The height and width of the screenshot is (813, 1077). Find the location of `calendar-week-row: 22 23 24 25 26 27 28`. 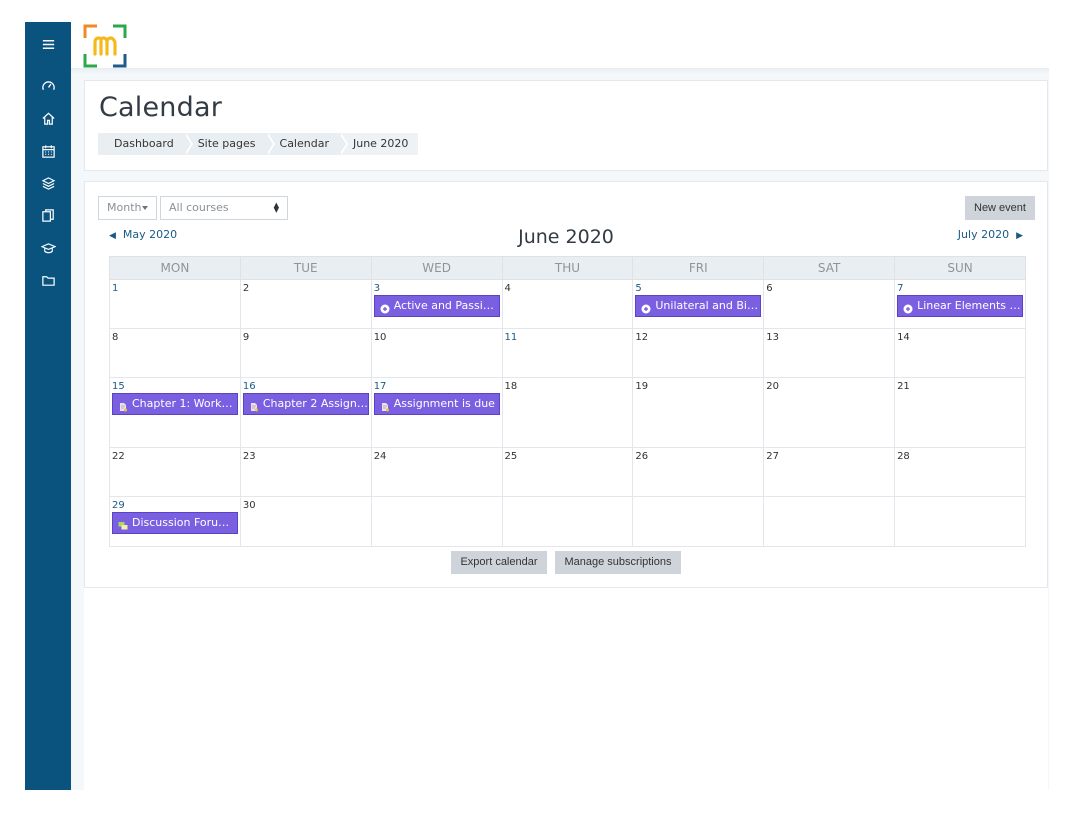

calendar-week-row: 22 23 24 25 26 27 28 is located at coordinates (567, 472).